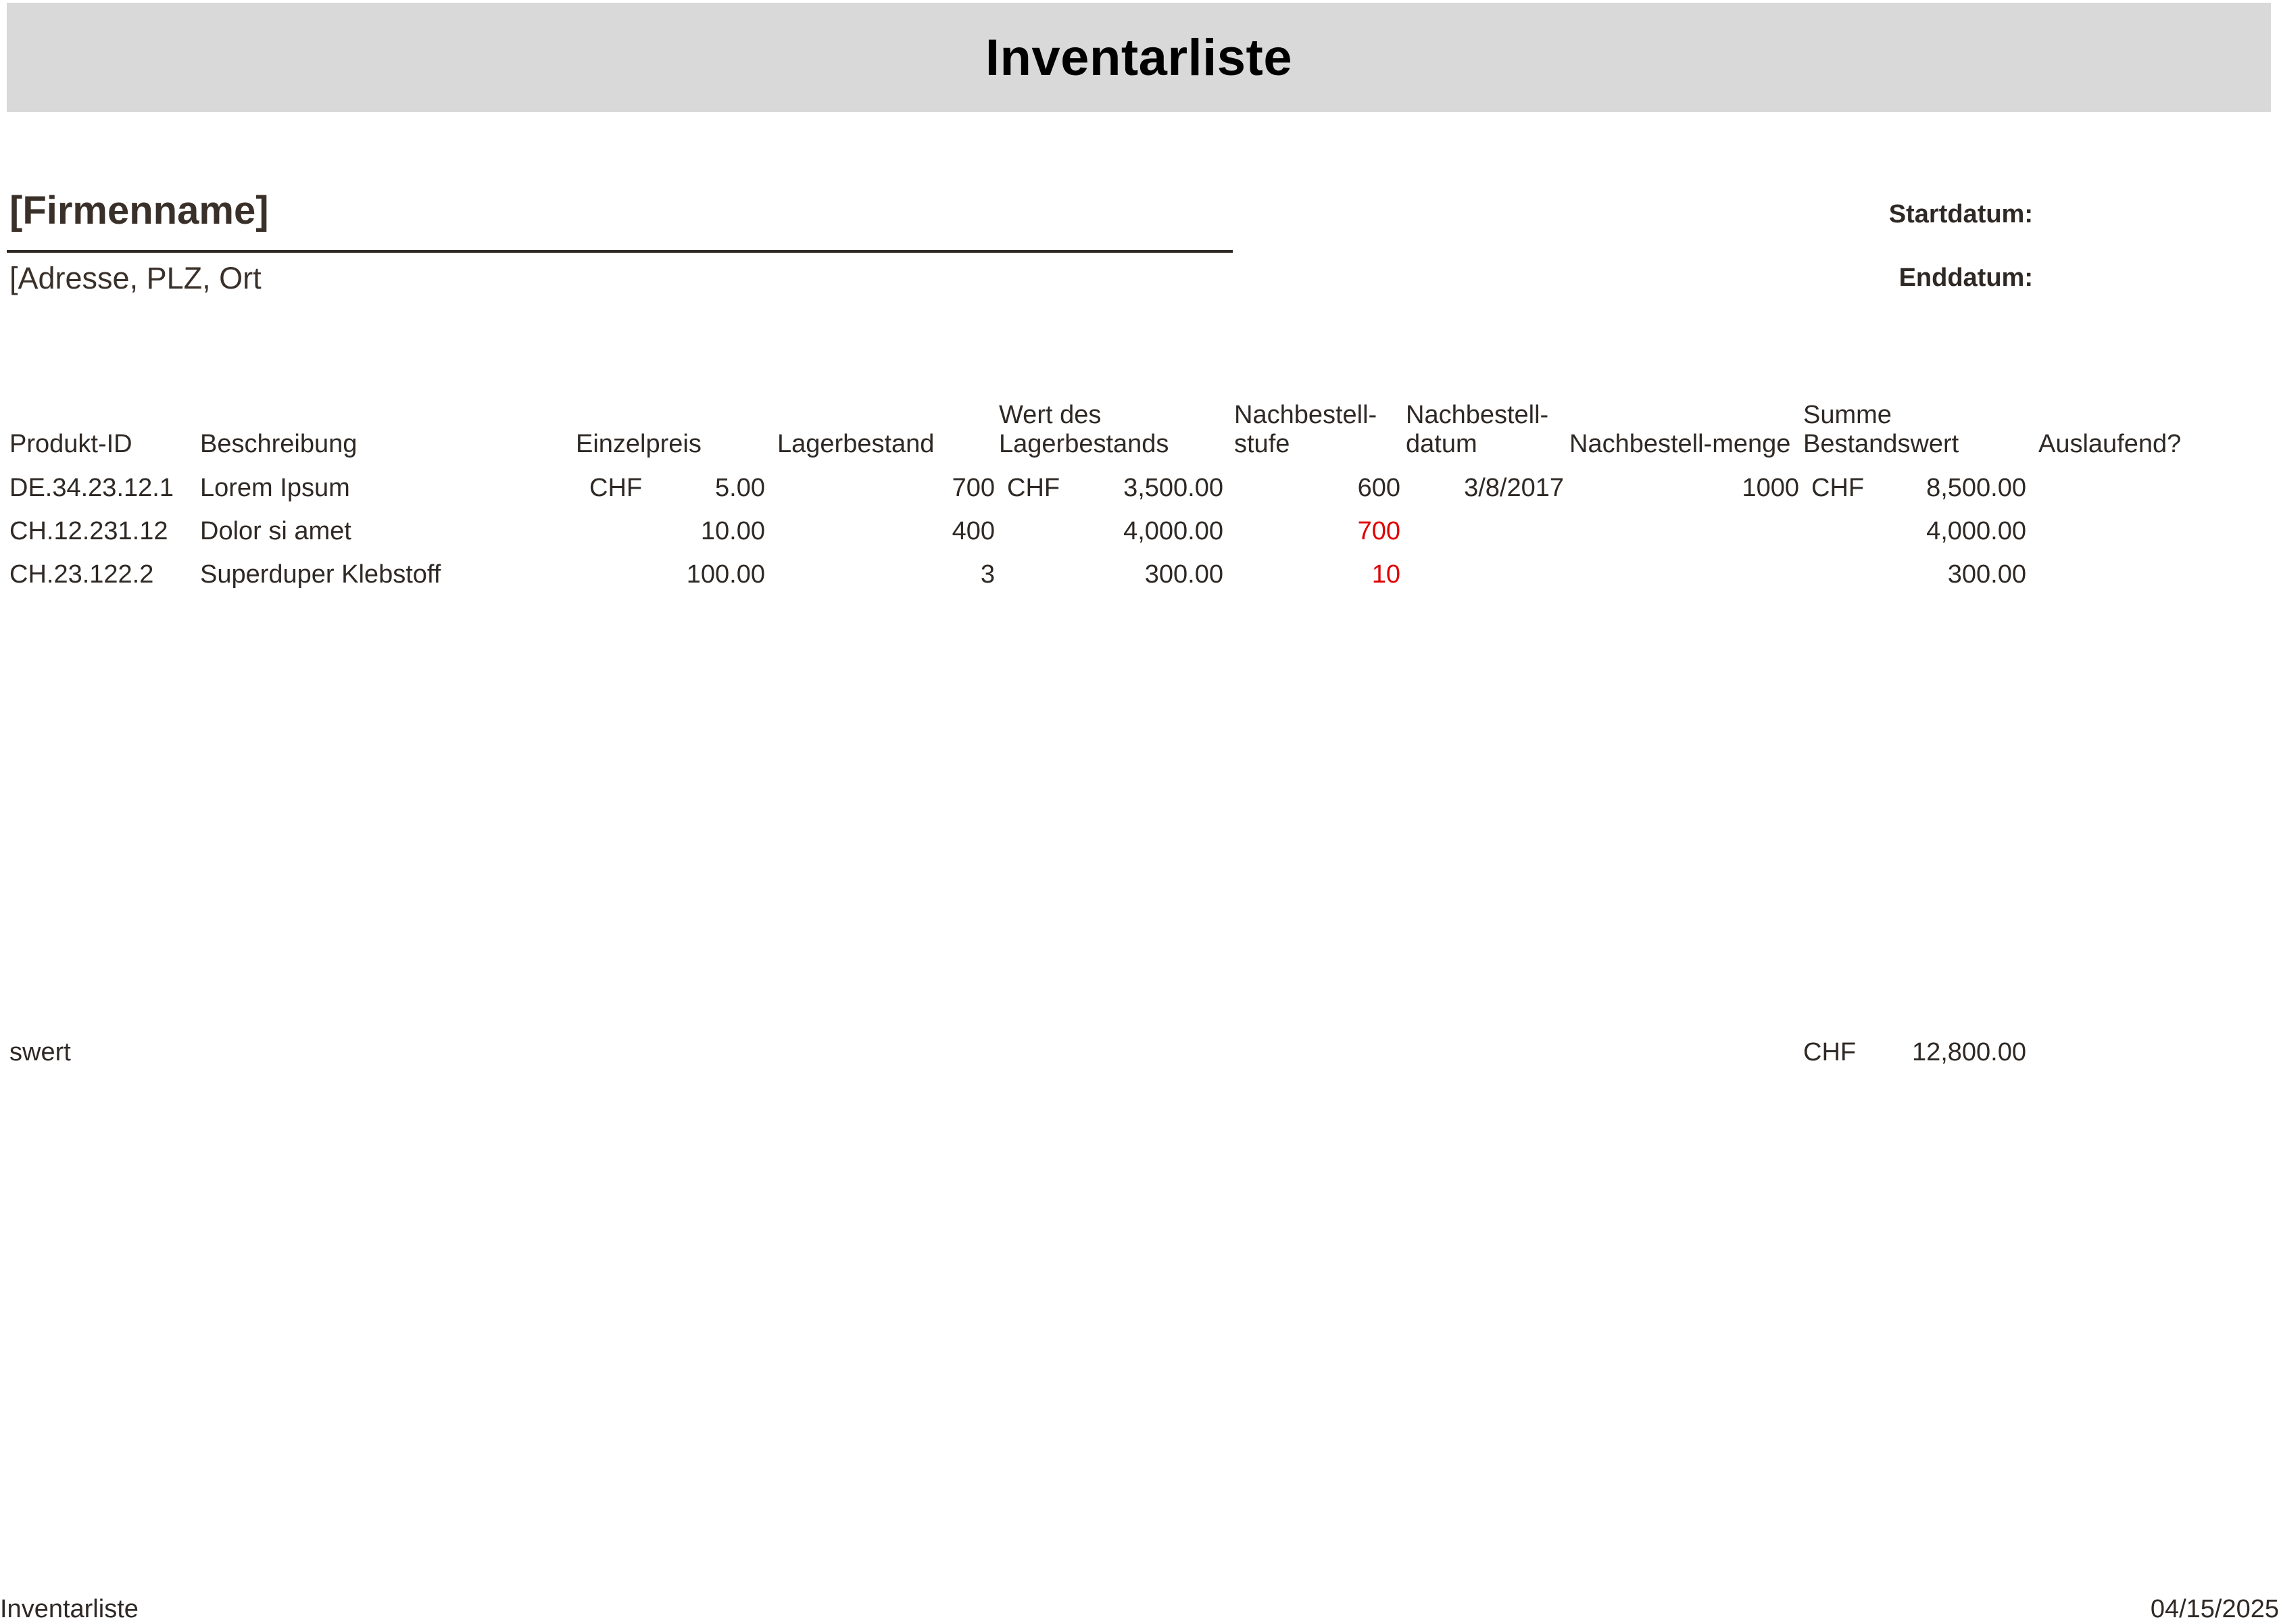 The image size is (2279, 1624). I want to click on cell-product-id: DE.34.23.12.1, so click(91, 488).